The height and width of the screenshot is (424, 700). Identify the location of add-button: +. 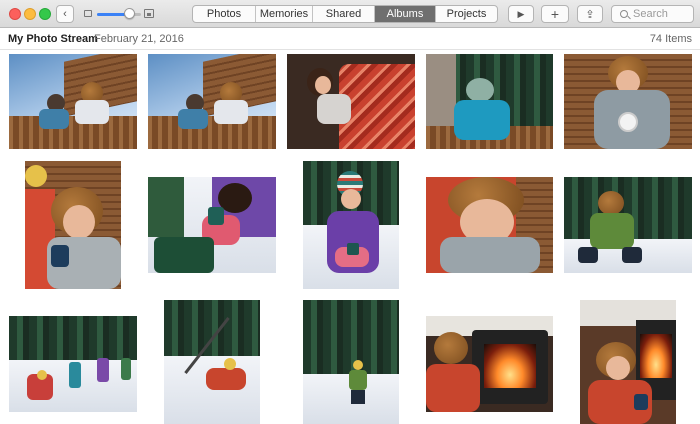
(555, 14).